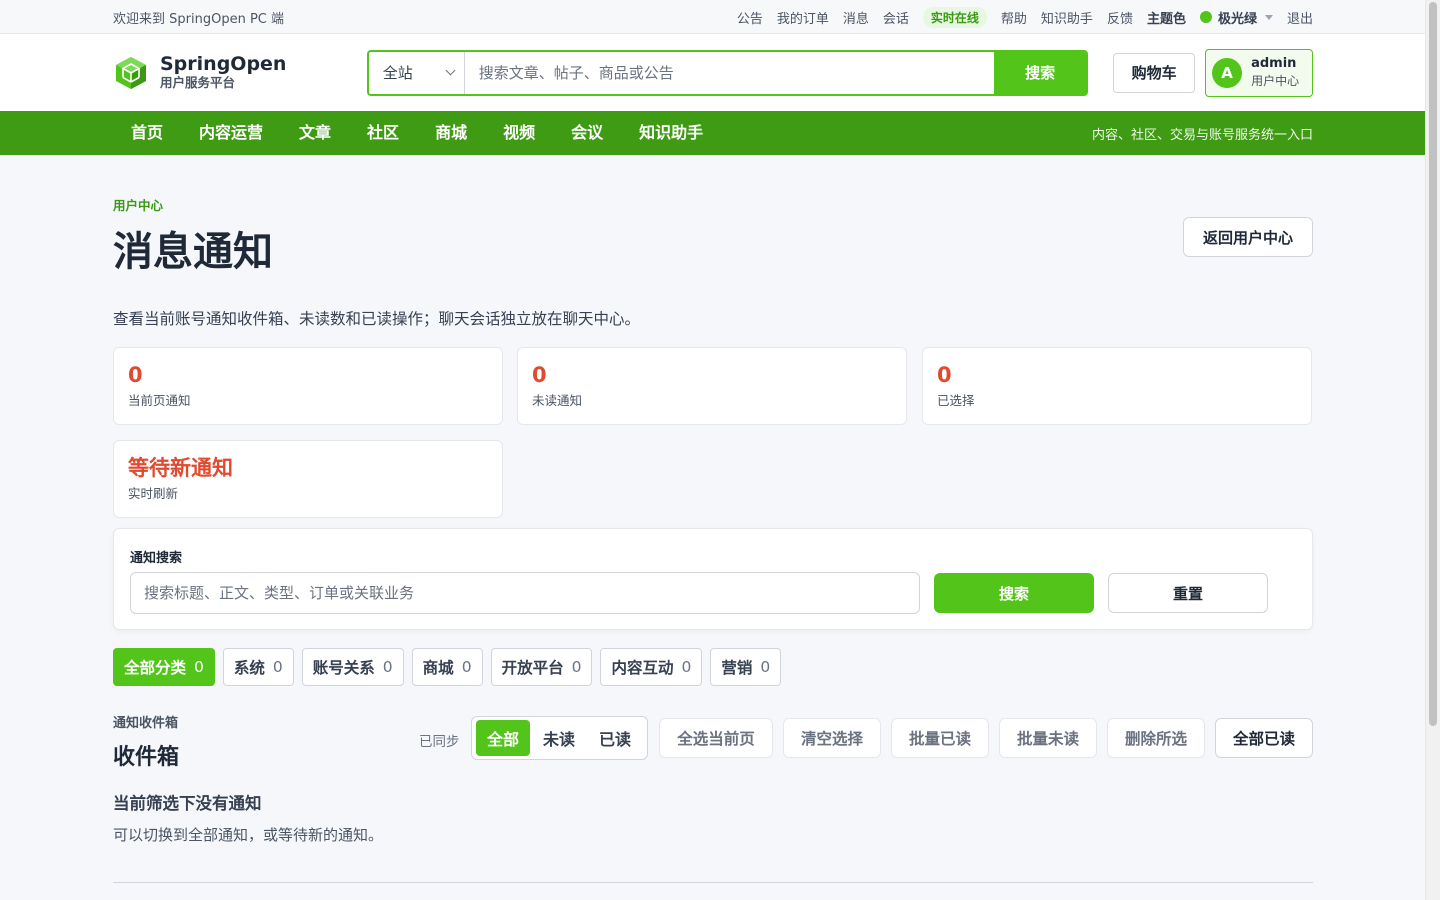 Image resolution: width=1440 pixels, height=900 pixels. What do you see at coordinates (1040, 72) in the screenshot?
I see `search-button: 搜索` at bounding box center [1040, 72].